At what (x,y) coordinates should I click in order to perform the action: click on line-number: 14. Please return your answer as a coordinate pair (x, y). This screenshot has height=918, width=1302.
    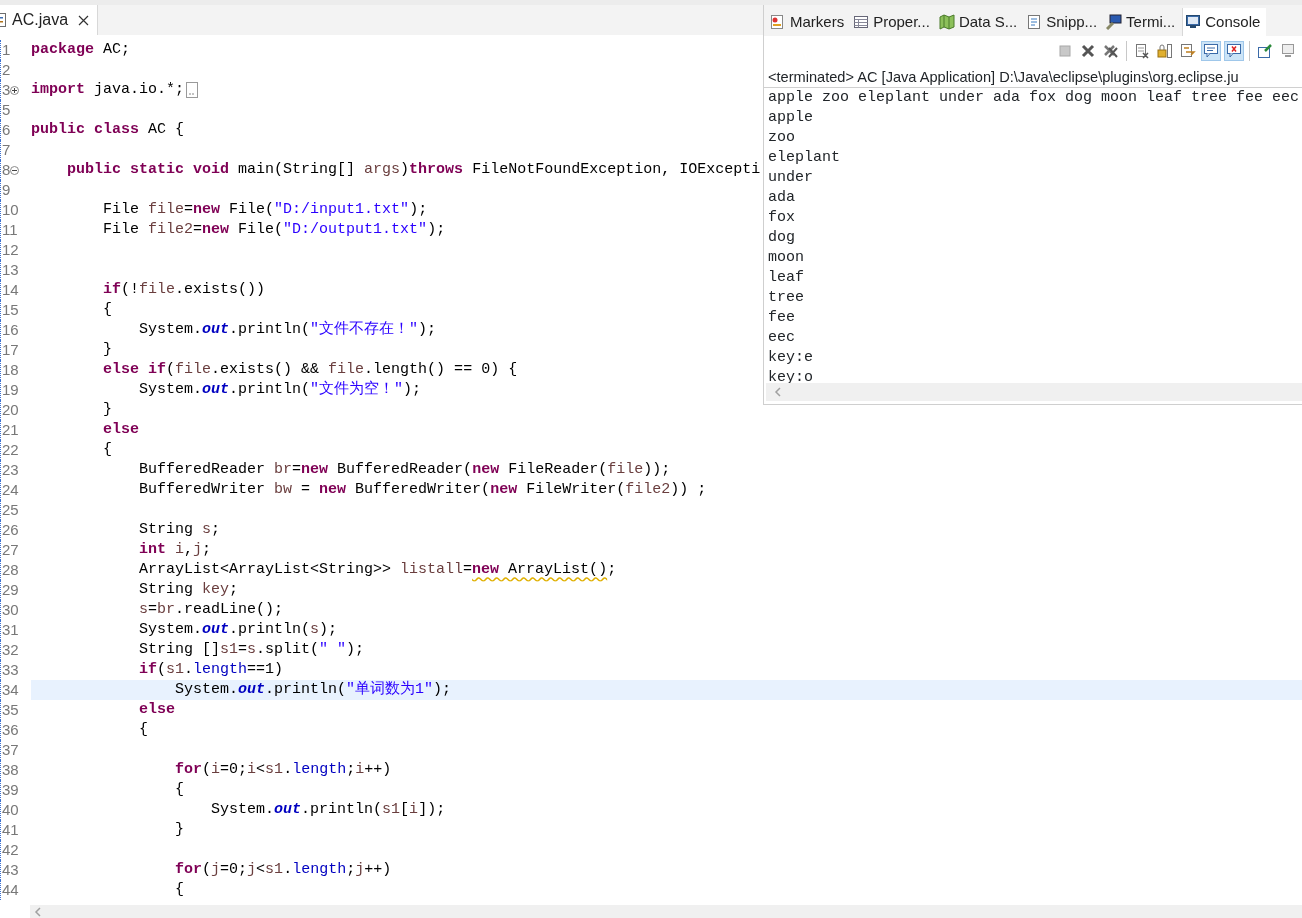
    Looking at the image, I should click on (10, 290).